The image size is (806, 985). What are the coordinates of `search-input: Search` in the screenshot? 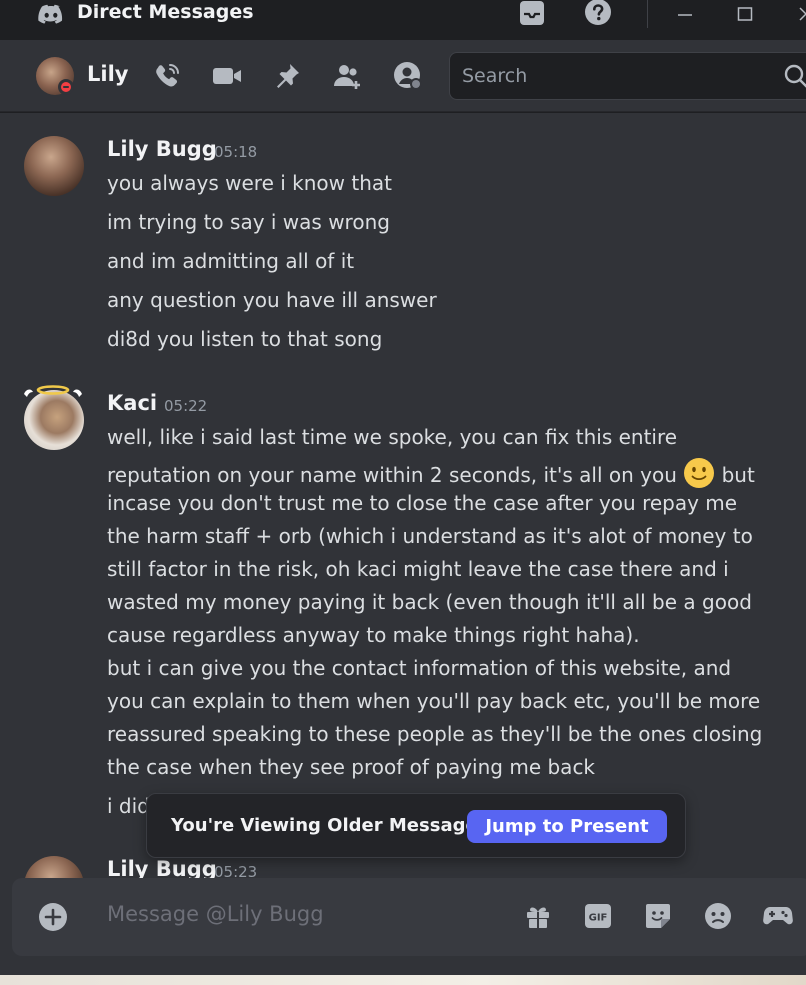 It's located at (627, 76).